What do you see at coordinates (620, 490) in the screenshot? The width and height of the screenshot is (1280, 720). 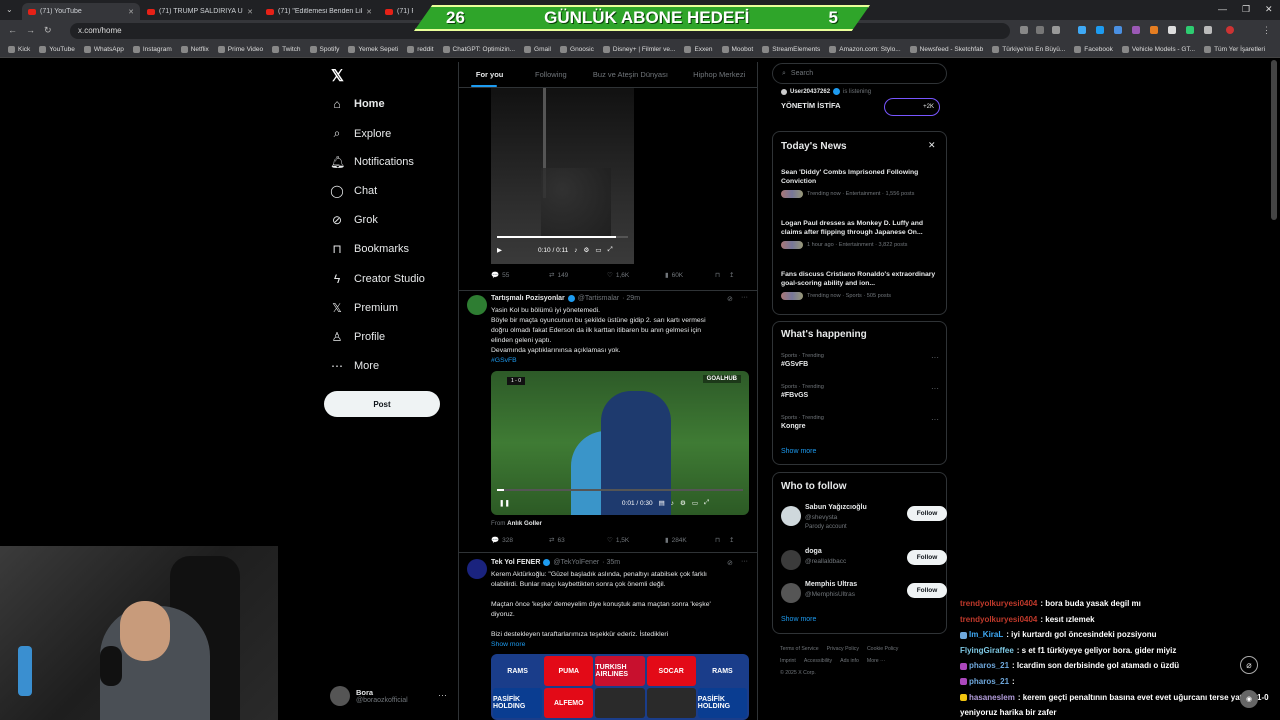 I see `video-progress-bar` at bounding box center [620, 490].